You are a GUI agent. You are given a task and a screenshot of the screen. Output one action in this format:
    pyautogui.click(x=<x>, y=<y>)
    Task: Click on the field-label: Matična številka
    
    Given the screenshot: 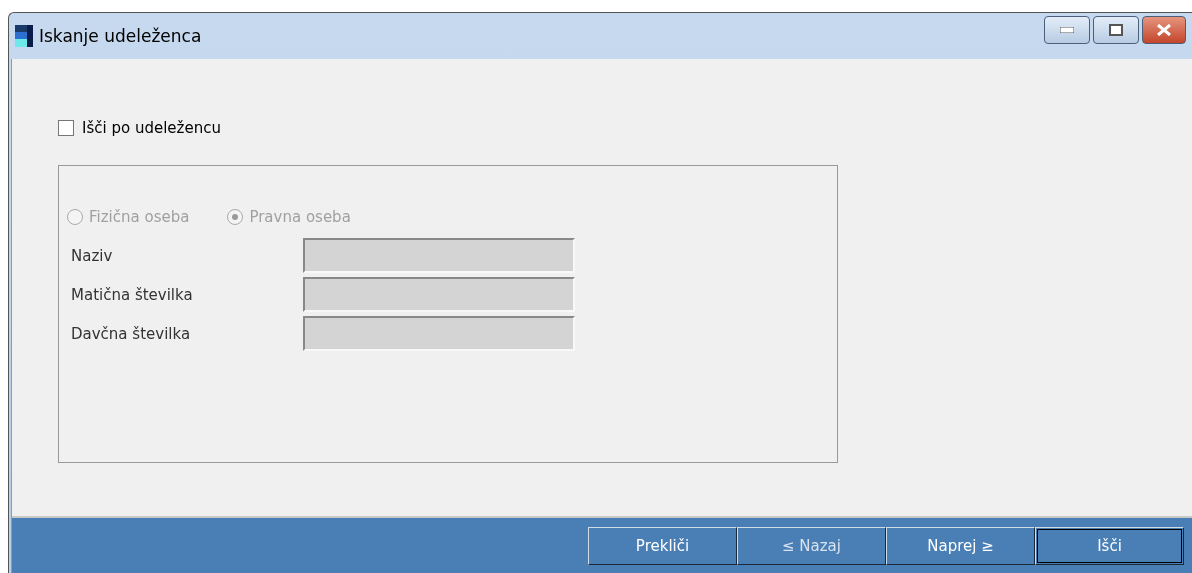 What is the action you would take?
    pyautogui.click(x=132, y=294)
    